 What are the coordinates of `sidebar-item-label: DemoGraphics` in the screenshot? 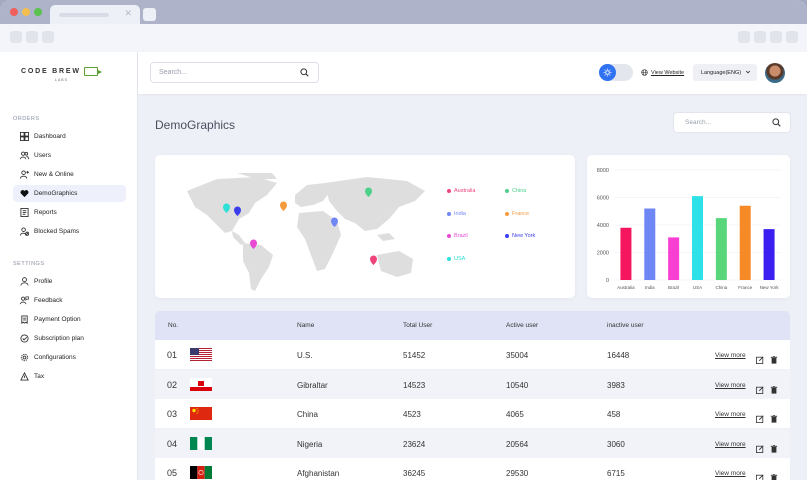 It's located at (56, 193).